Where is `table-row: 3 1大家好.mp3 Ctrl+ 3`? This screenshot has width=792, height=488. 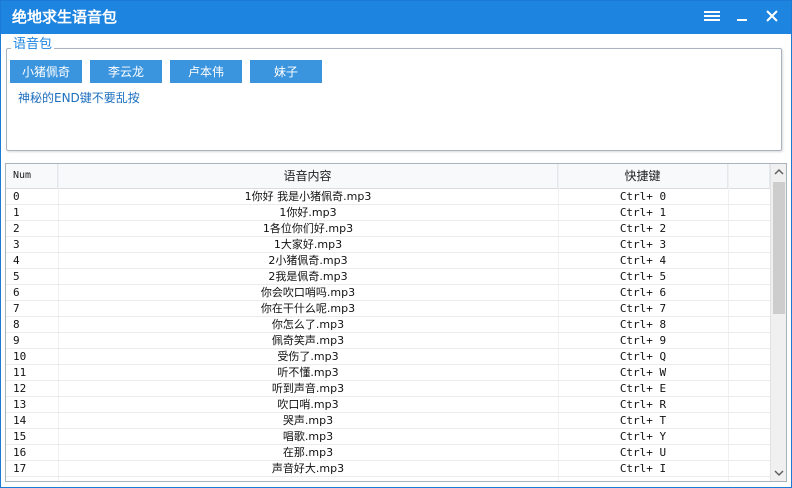
table-row: 3 1大家好.mp3 Ctrl+ 3 is located at coordinates (388, 245).